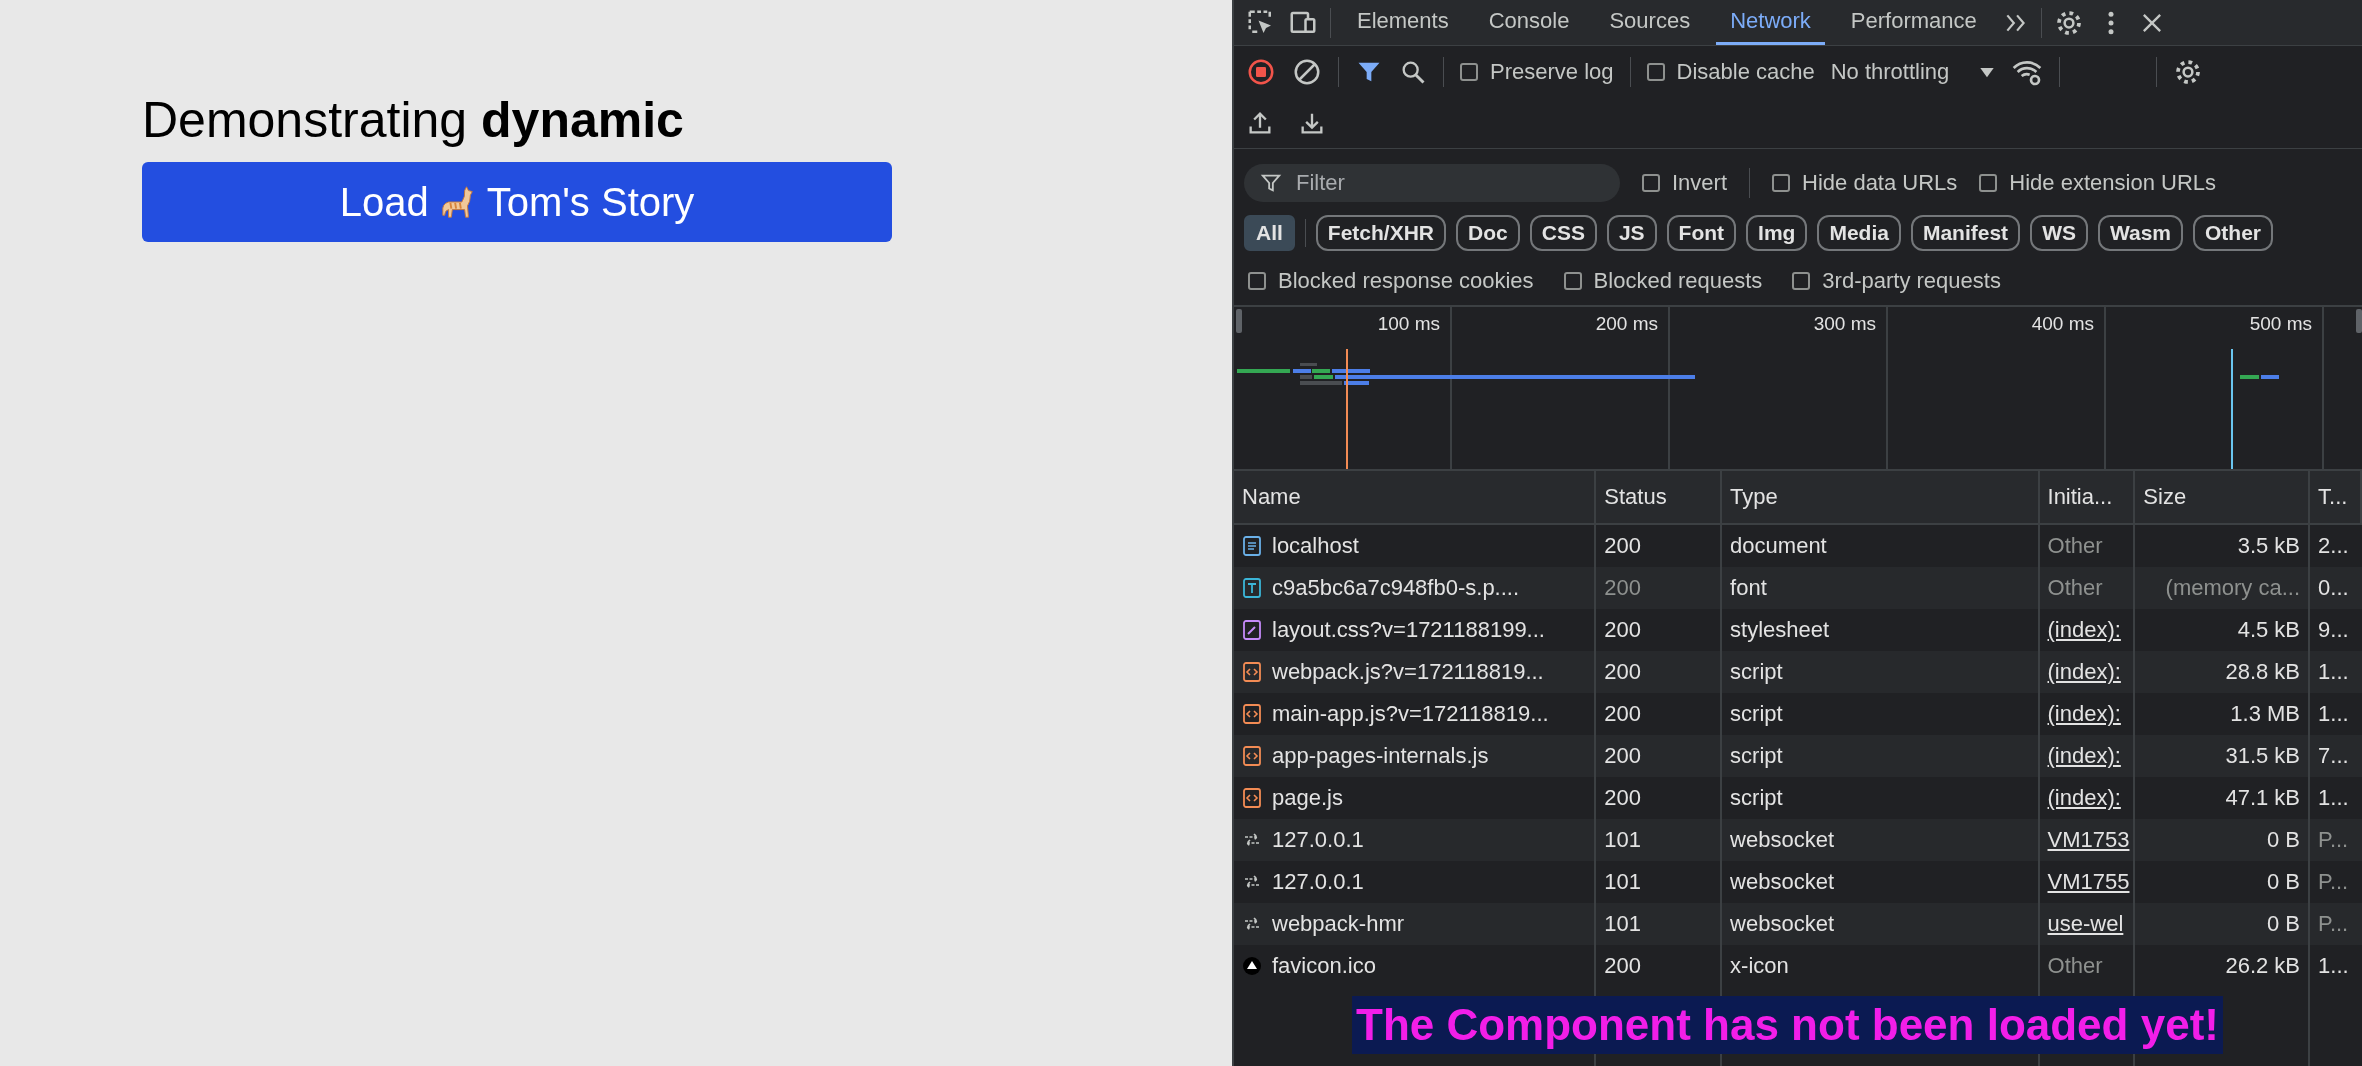 The width and height of the screenshot is (2362, 1066). I want to click on type-filter-chip: Img, so click(1777, 233).